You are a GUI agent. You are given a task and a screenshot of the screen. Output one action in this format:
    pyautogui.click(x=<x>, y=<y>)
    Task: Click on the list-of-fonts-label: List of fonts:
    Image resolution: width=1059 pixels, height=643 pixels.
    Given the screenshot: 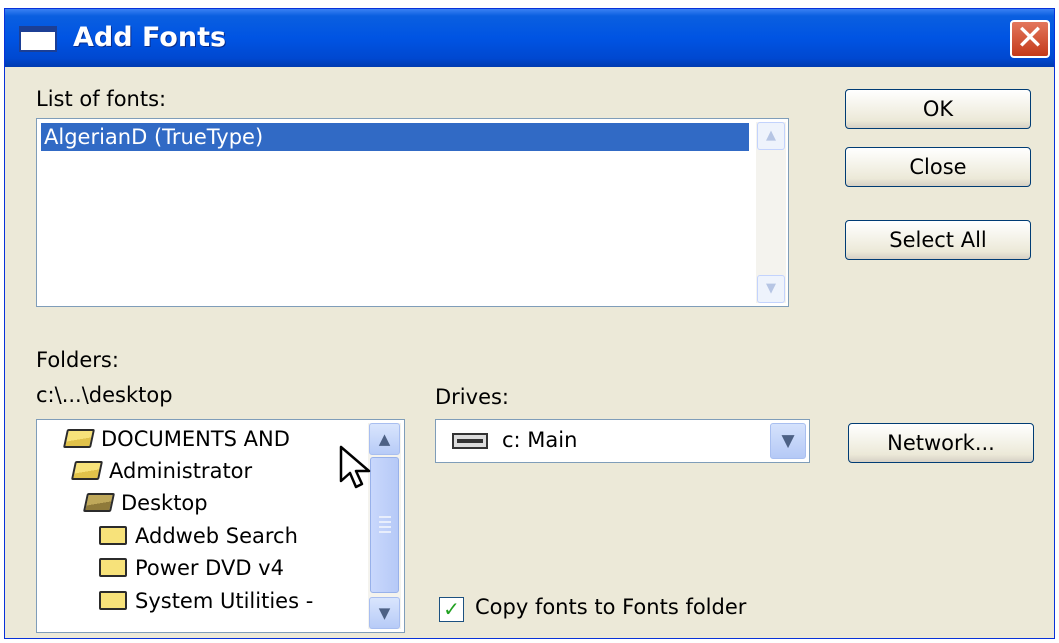 What is the action you would take?
    pyautogui.click(x=101, y=99)
    